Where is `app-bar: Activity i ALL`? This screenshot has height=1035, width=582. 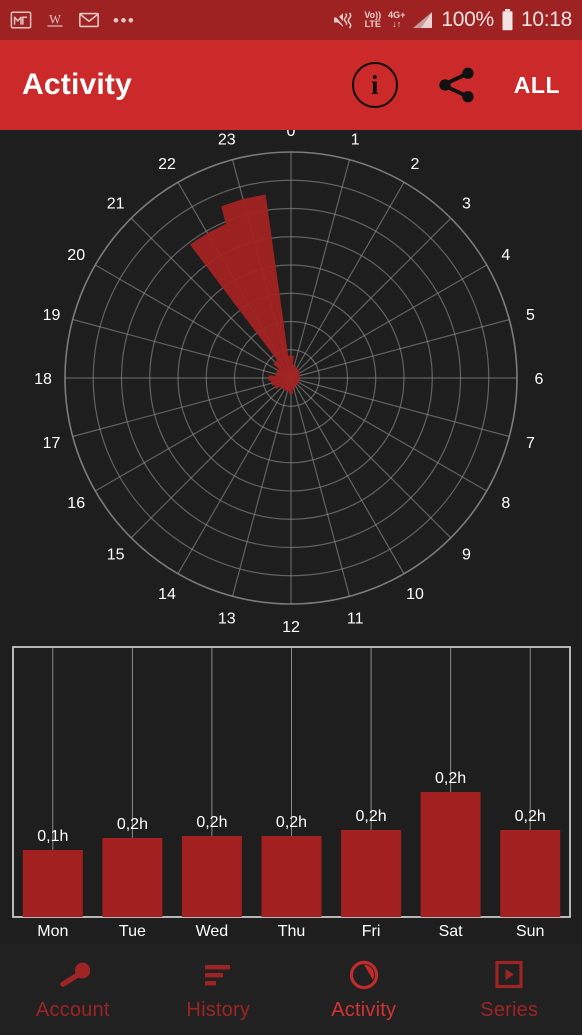
app-bar: Activity i ALL is located at coordinates (291, 85).